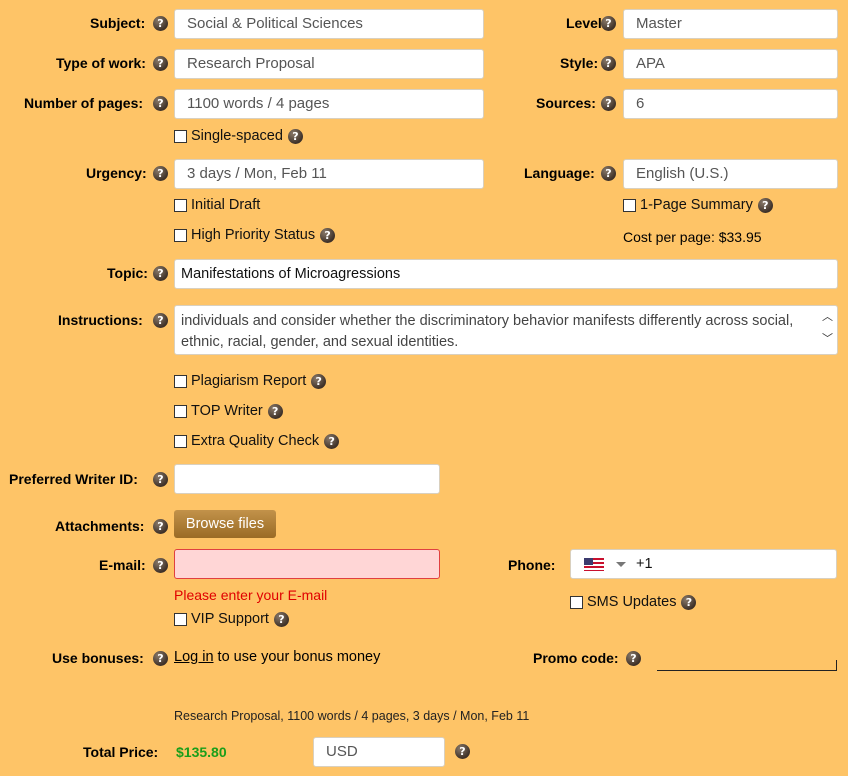 The image size is (848, 776). I want to click on chevron-down-icon, so click(621, 564).